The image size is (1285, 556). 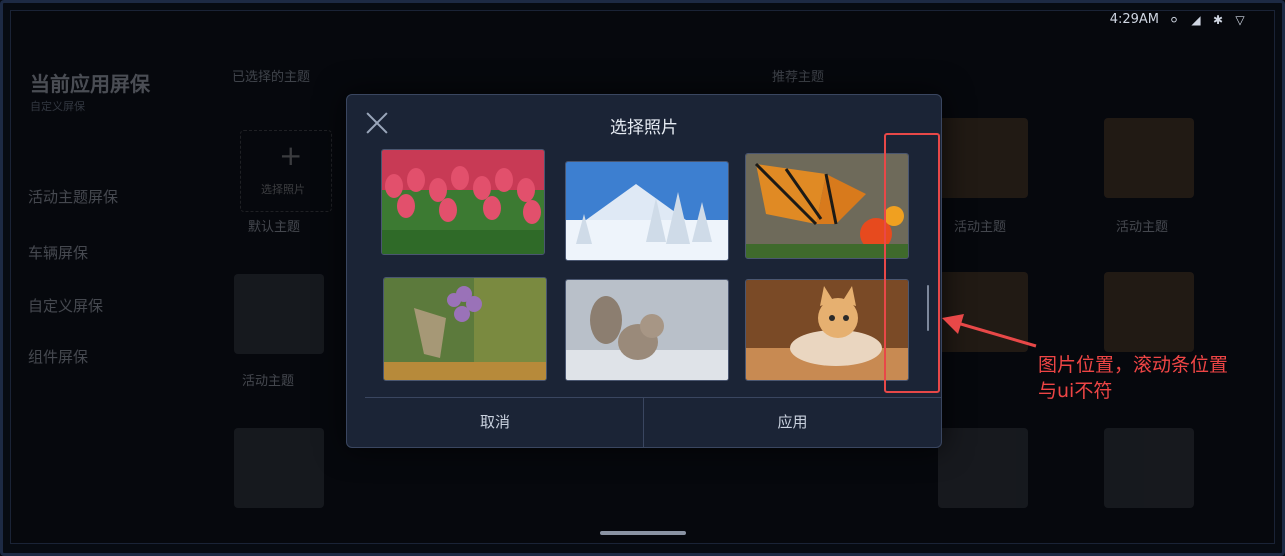 What do you see at coordinates (989, 331) in the screenshot?
I see `annotation-arrow-icon` at bounding box center [989, 331].